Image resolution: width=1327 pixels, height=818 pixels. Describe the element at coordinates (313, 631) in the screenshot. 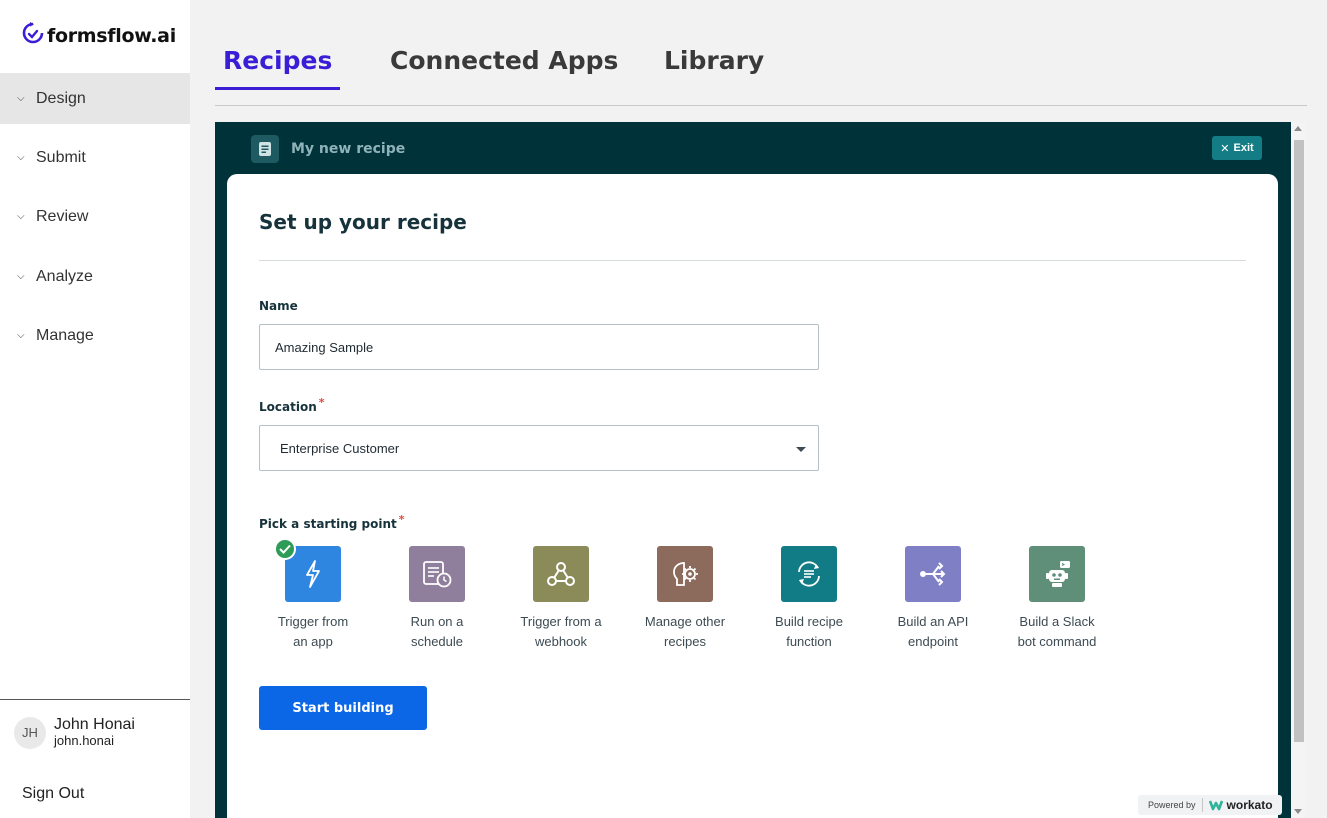

I see `starter-label: Trigger from an app` at that location.